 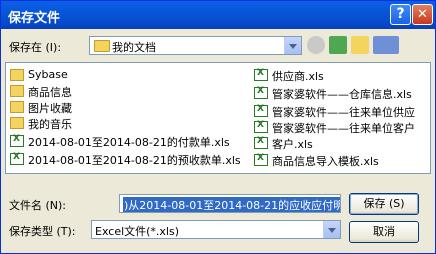 What do you see at coordinates (102, 46) in the screenshot?
I see `documents-folder-icon` at bounding box center [102, 46].